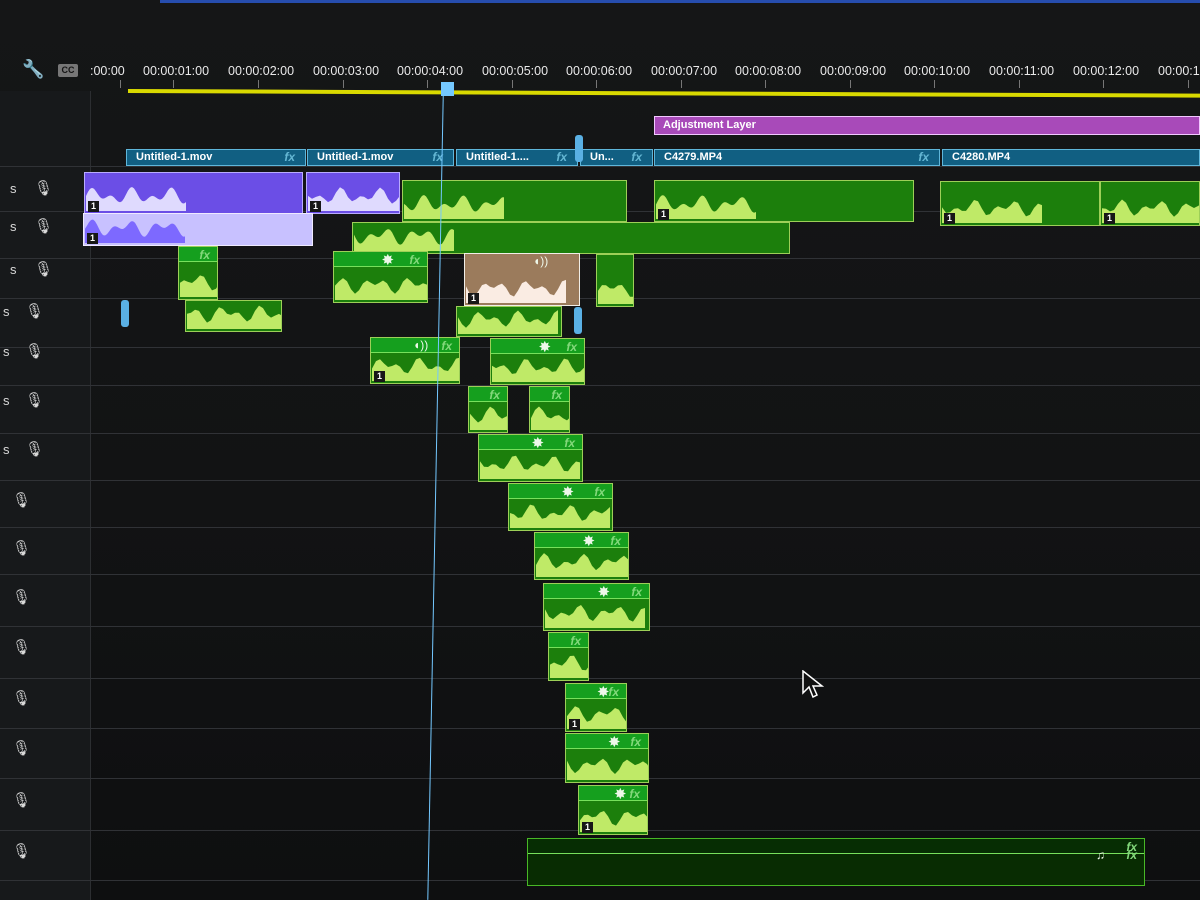  What do you see at coordinates (927, 125) in the screenshot?
I see `adjustment-layer-clip: Adjustment Layer` at bounding box center [927, 125].